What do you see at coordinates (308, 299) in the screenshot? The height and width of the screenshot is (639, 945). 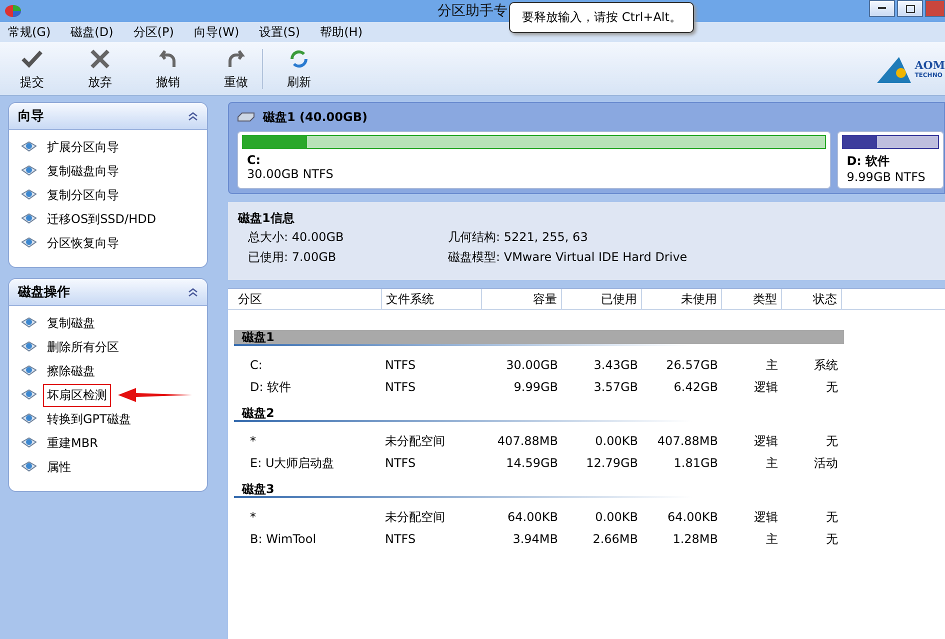 I see `column-header: 分区` at bounding box center [308, 299].